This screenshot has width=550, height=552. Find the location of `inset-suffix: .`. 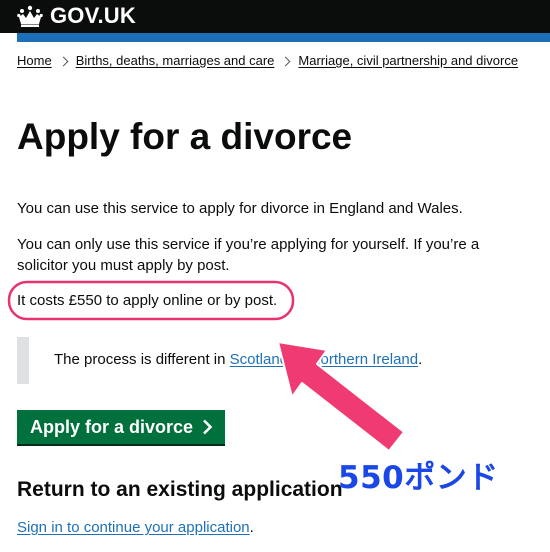

inset-suffix: . is located at coordinates (420, 359).